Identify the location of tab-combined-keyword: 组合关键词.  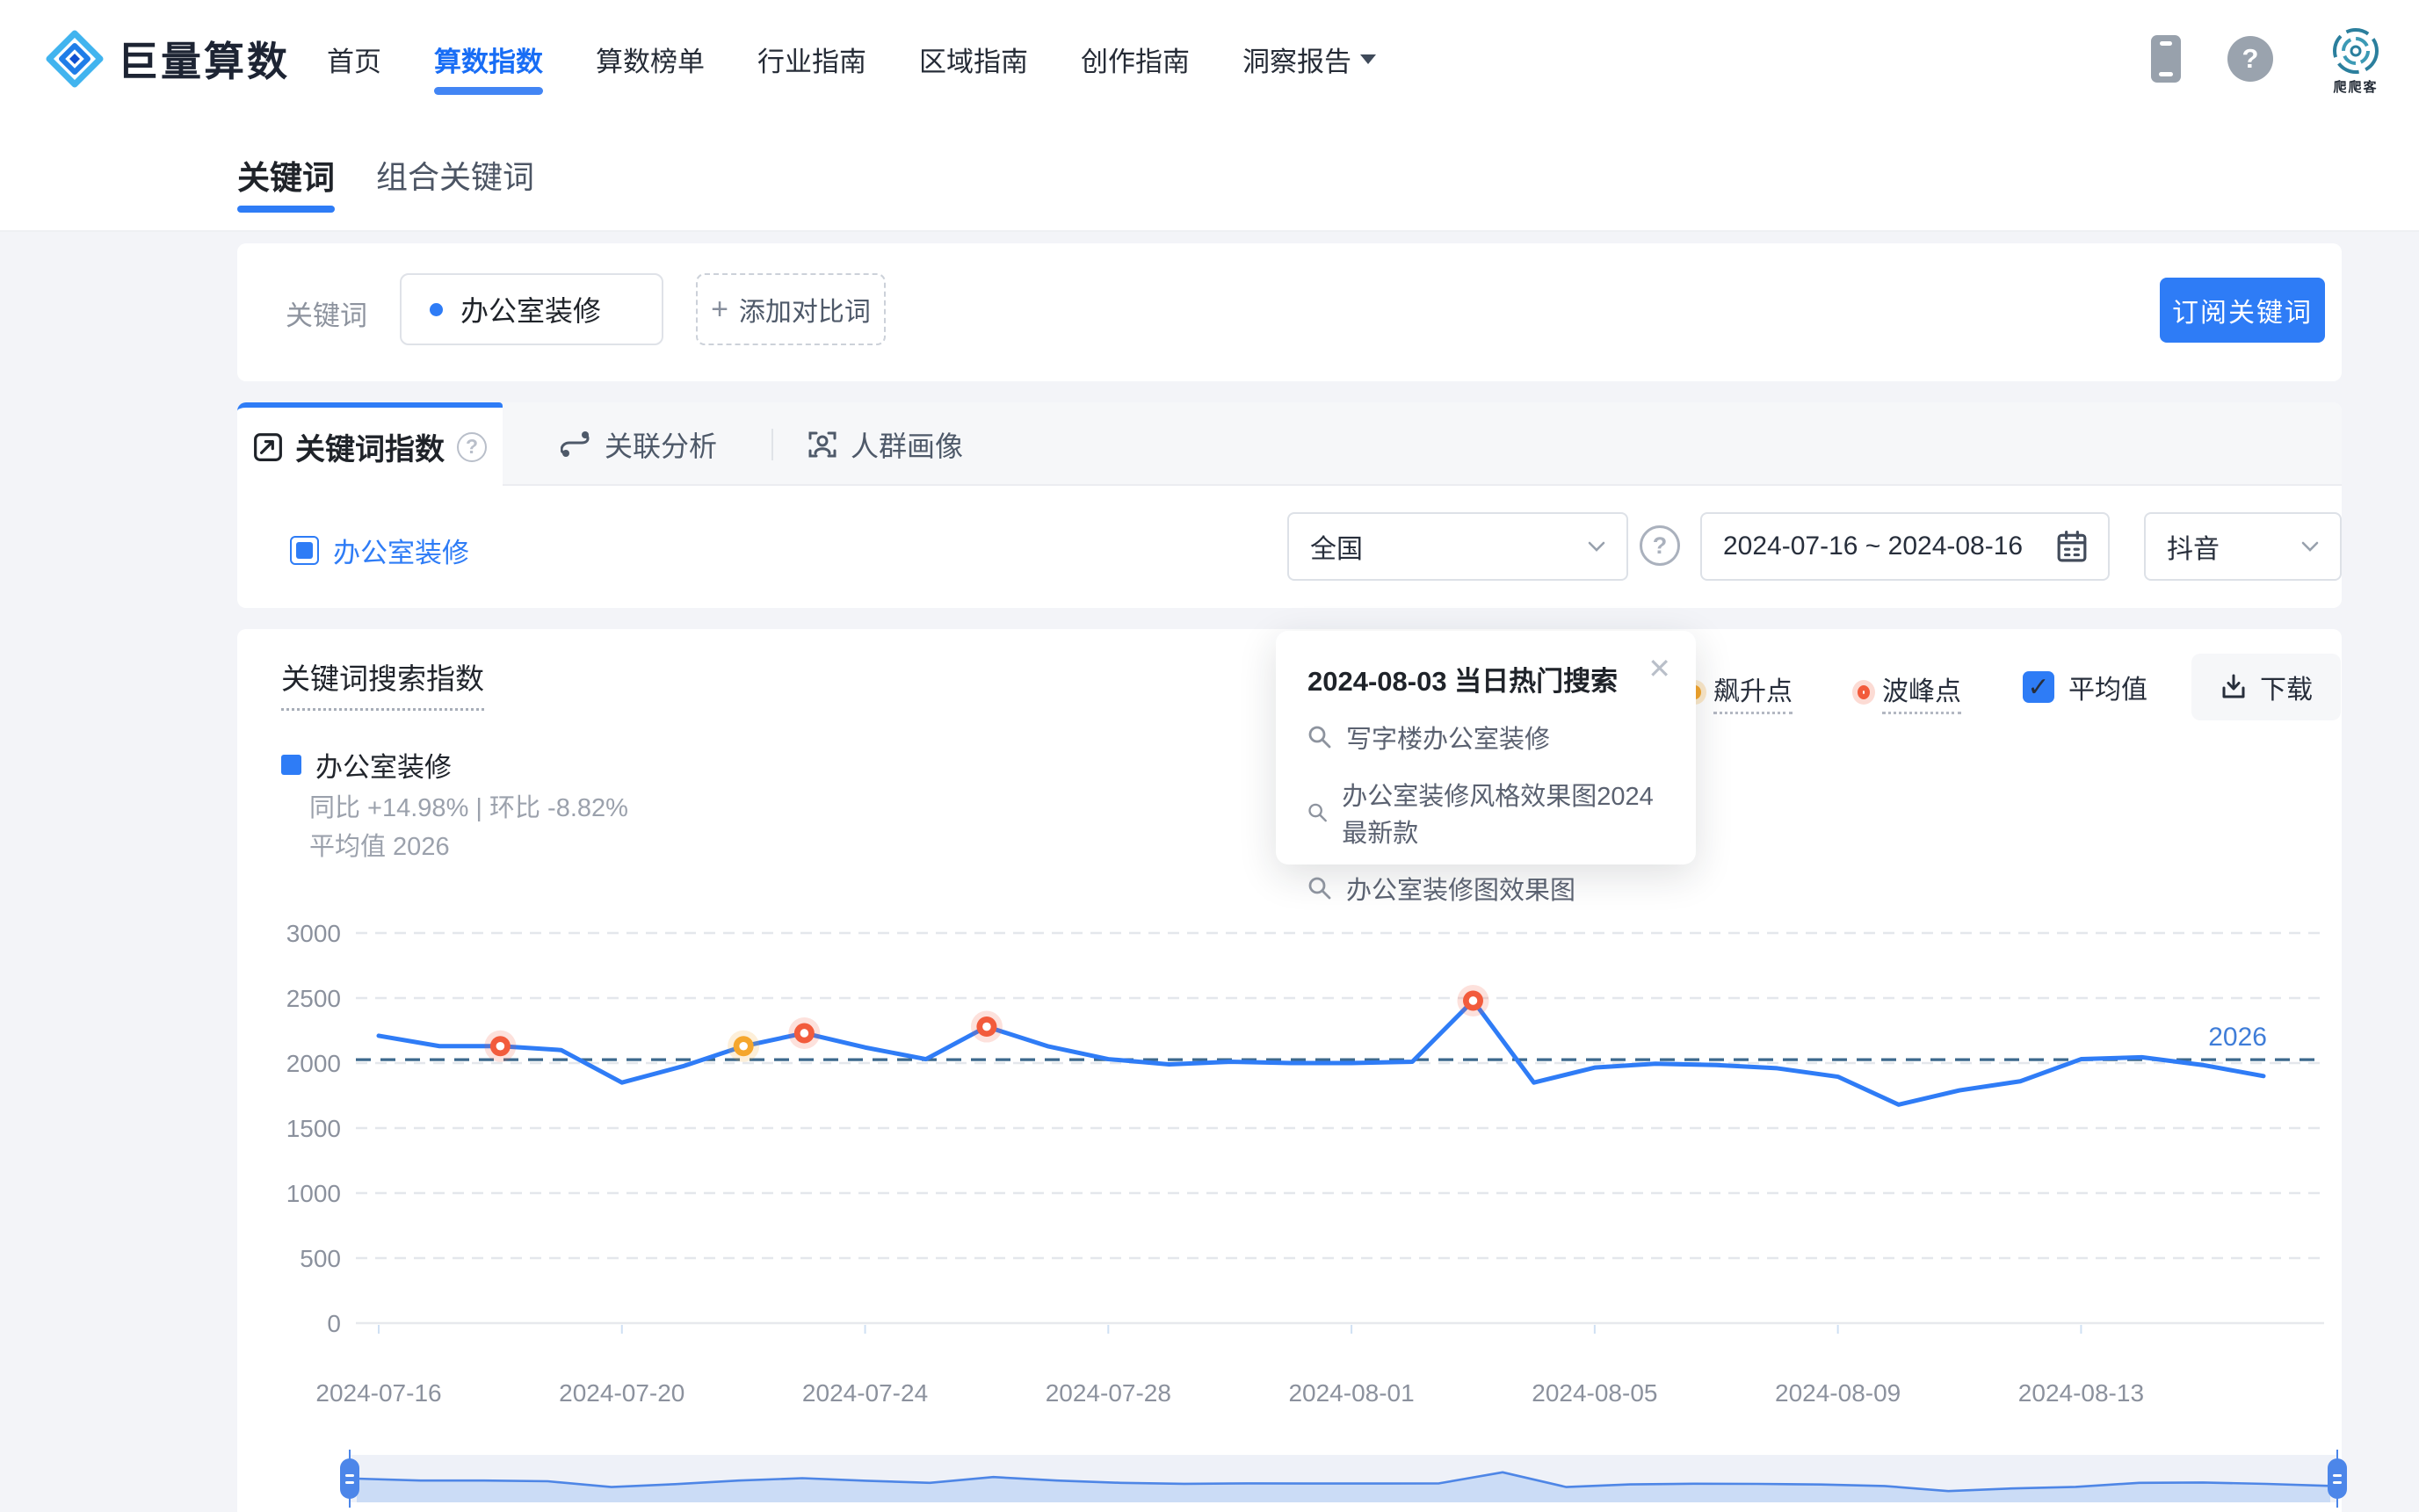
(455, 175).